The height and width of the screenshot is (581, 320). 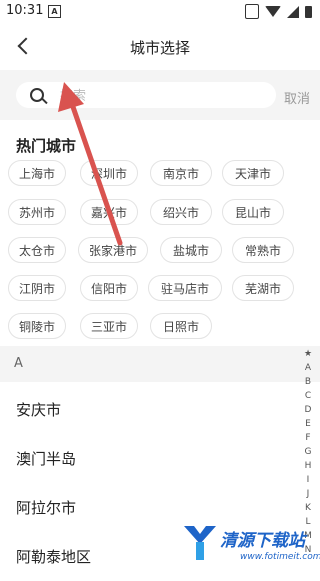 I want to click on hot-city-chip: 江阴市, so click(x=37, y=288).